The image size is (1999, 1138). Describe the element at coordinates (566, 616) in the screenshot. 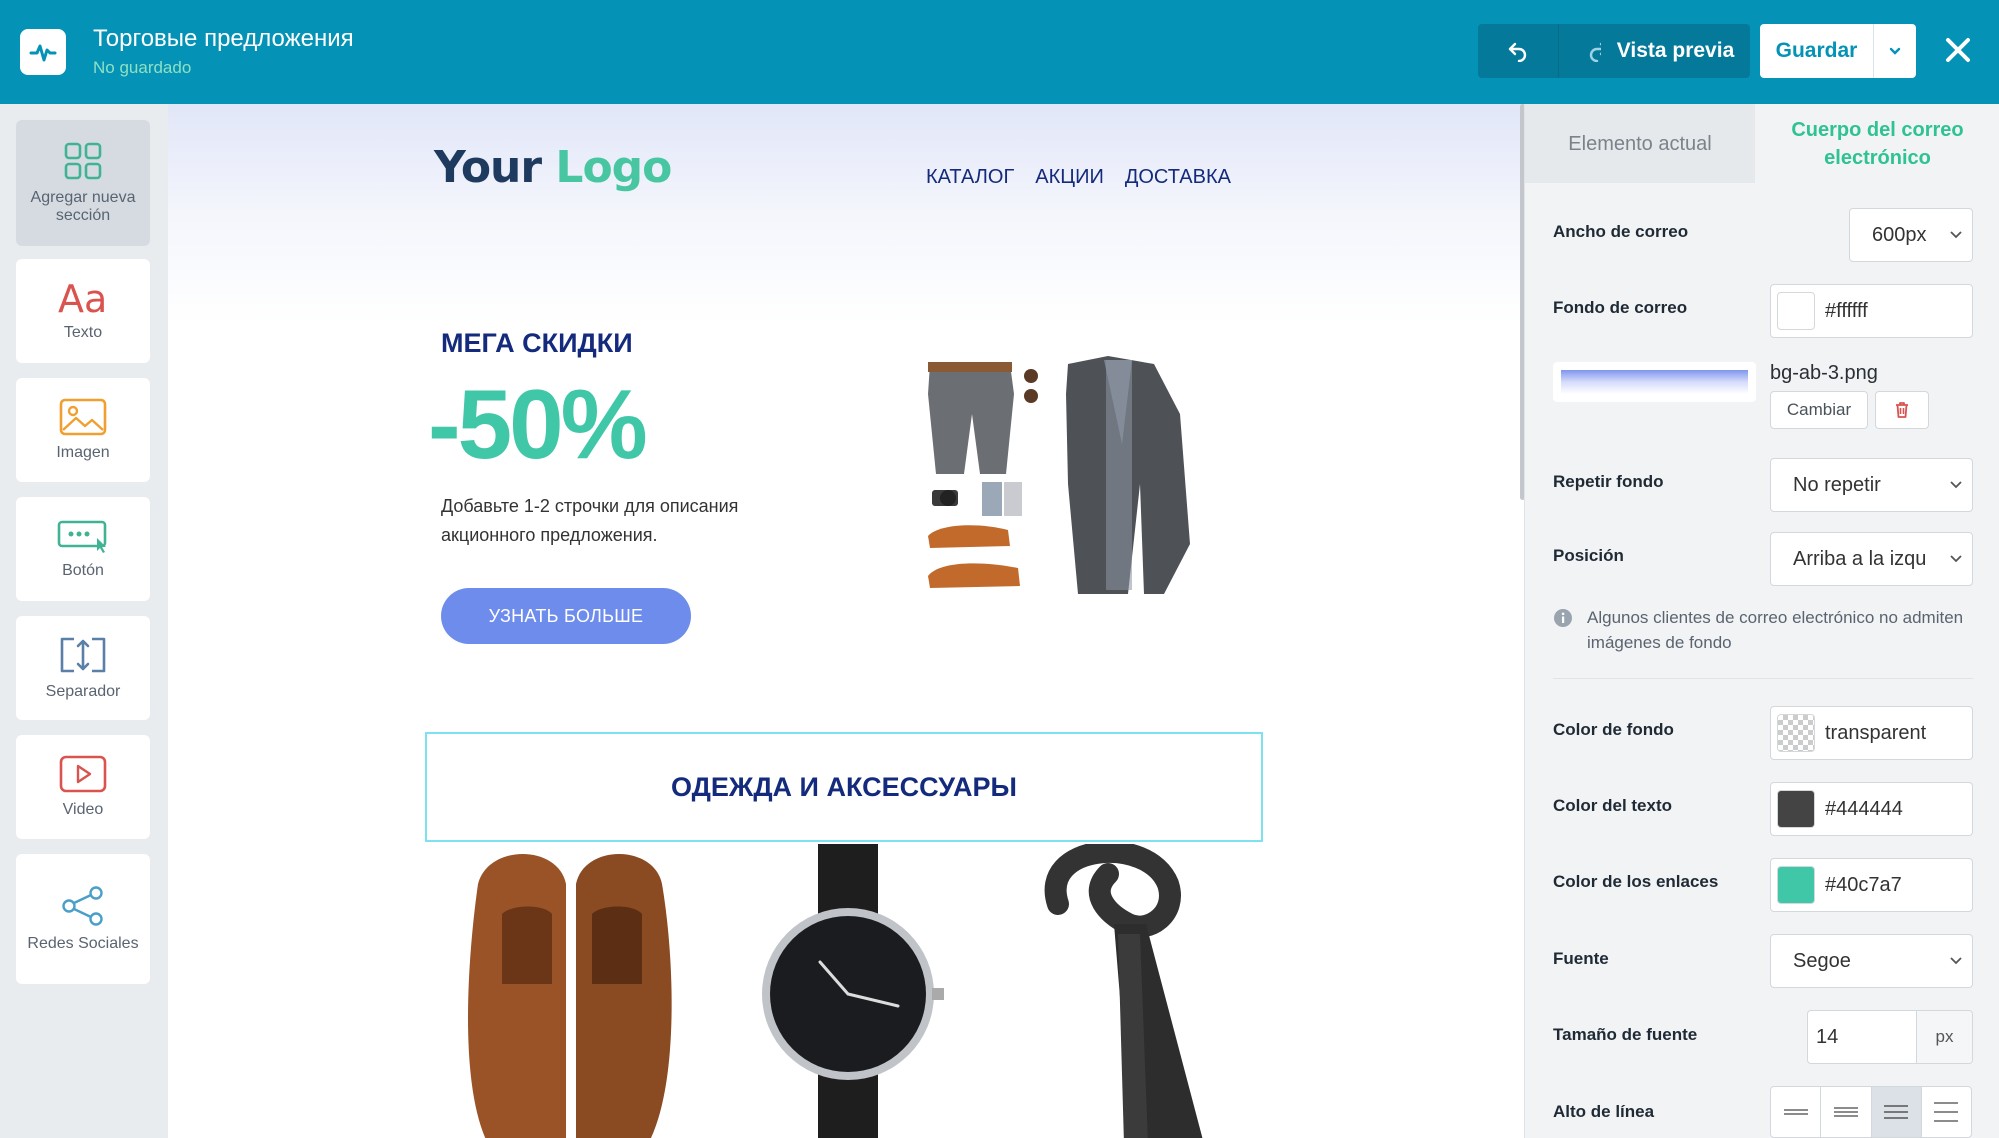

I see `cta-button: УЗНАТЬ БОЛЬШЕ` at that location.